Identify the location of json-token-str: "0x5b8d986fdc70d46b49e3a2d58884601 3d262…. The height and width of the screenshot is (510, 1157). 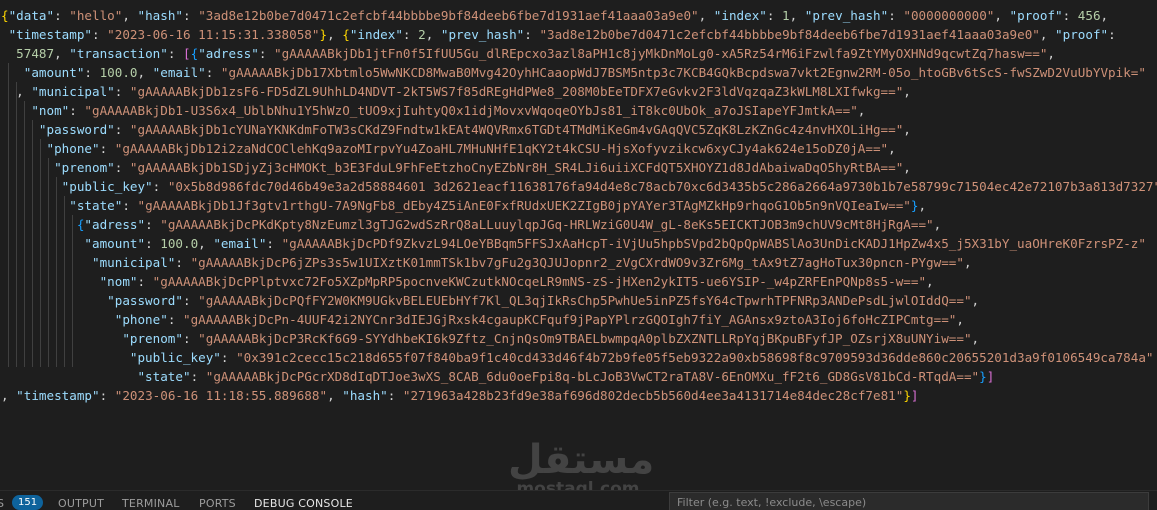
(662, 186).